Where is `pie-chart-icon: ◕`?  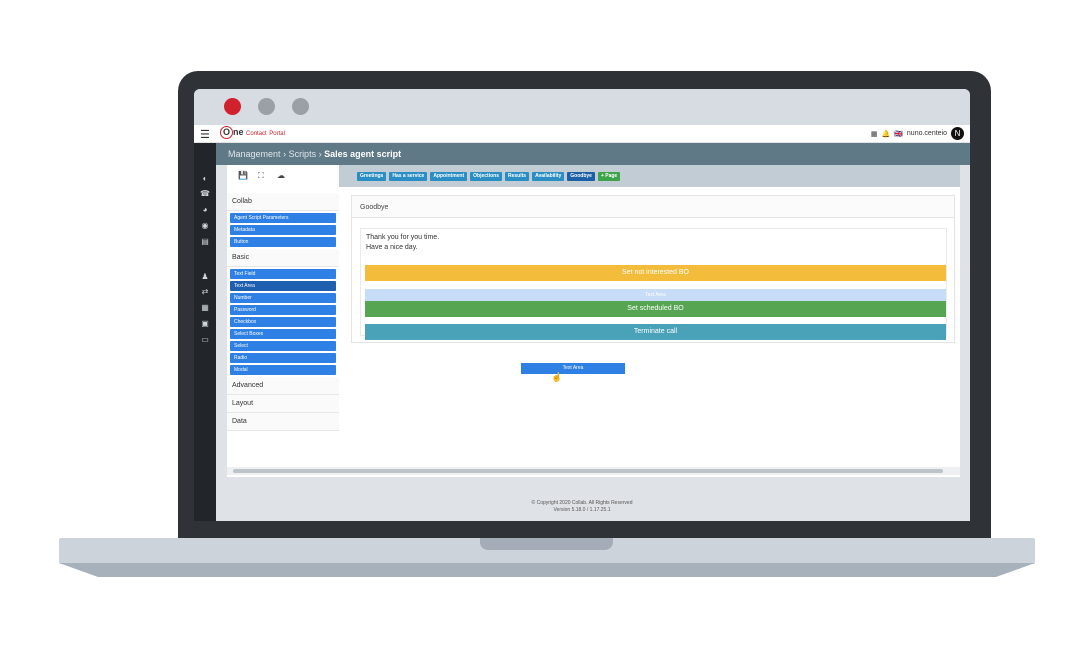
pie-chart-icon: ◕ is located at coordinates (205, 210).